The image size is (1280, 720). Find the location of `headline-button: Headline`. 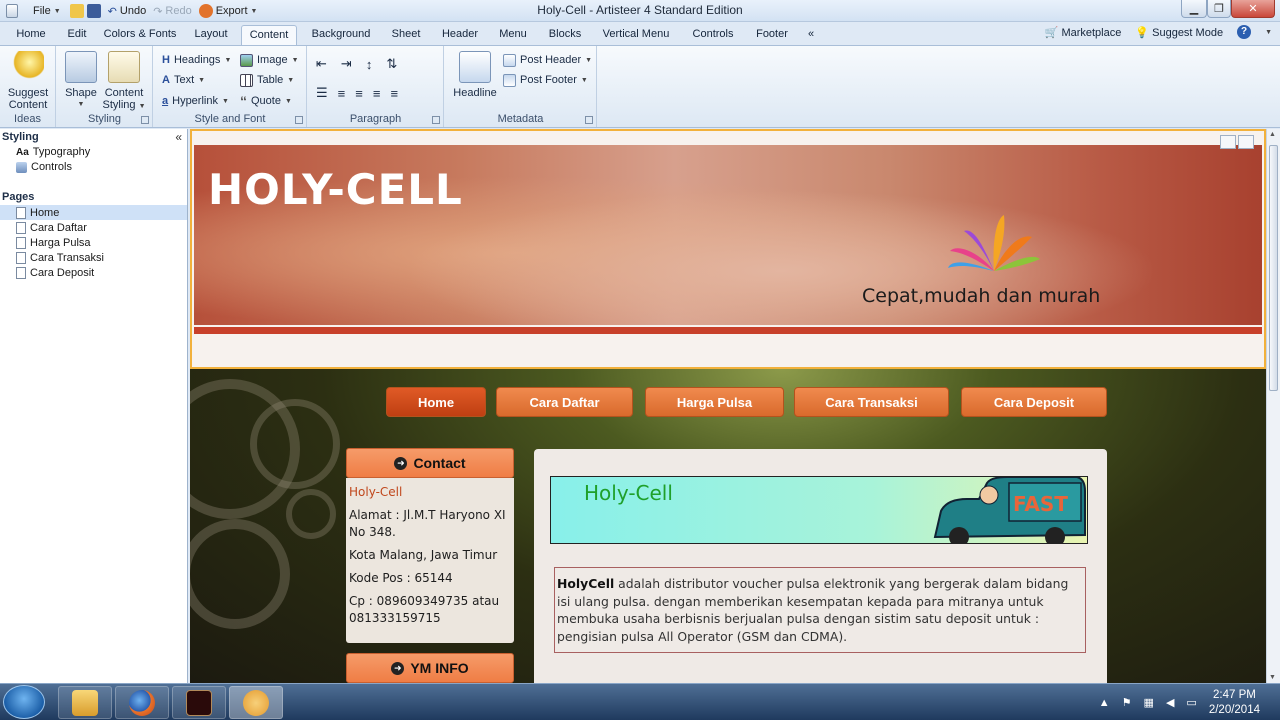

headline-button: Headline is located at coordinates (475, 75).